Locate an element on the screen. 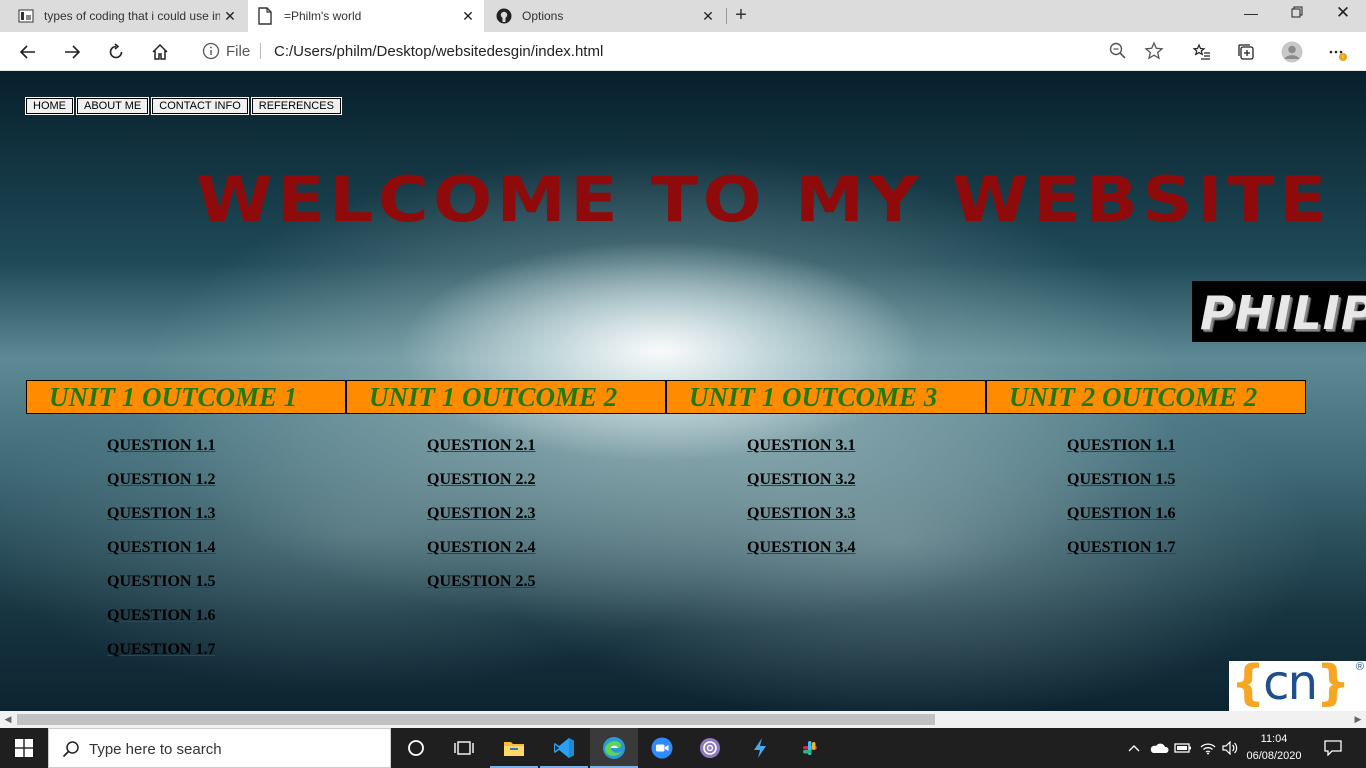 This screenshot has height=768, width=1366. tab-title: types of coding that i could use in is located at coordinates (132, 16).